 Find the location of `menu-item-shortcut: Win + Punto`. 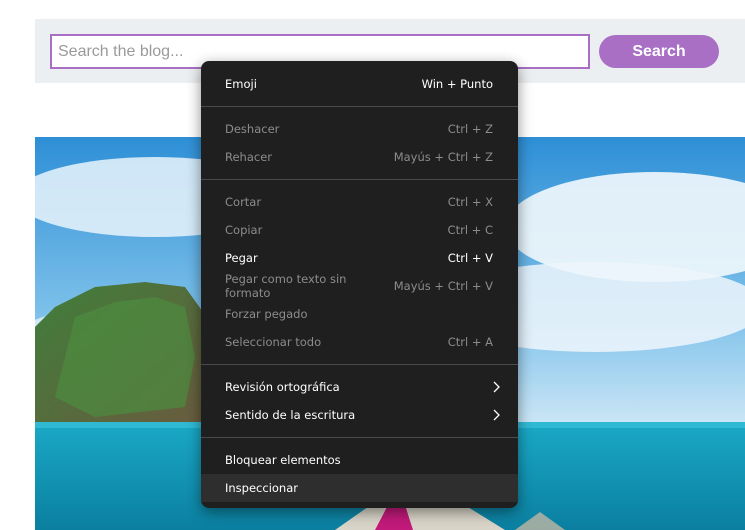

menu-item-shortcut: Win + Punto is located at coordinates (457, 84).